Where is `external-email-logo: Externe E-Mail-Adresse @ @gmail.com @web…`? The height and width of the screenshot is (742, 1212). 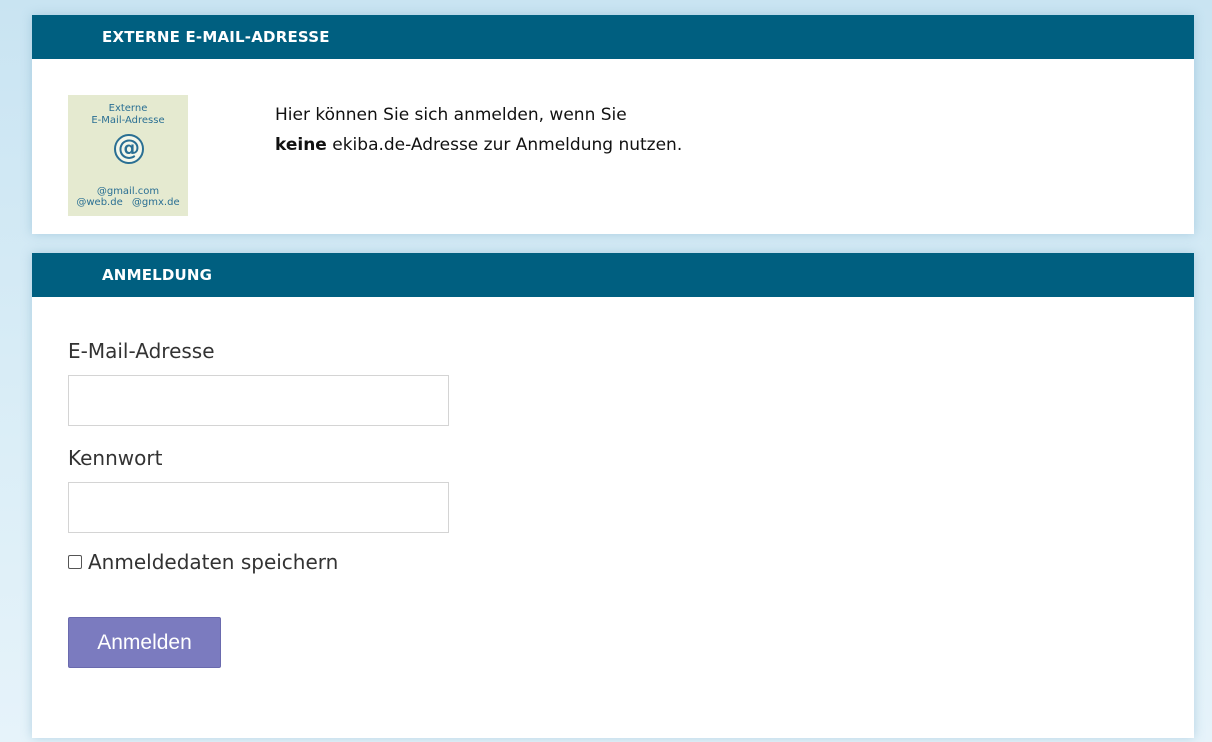 external-email-logo: Externe E-Mail-Adresse @ @gmail.com @web… is located at coordinates (128, 155).